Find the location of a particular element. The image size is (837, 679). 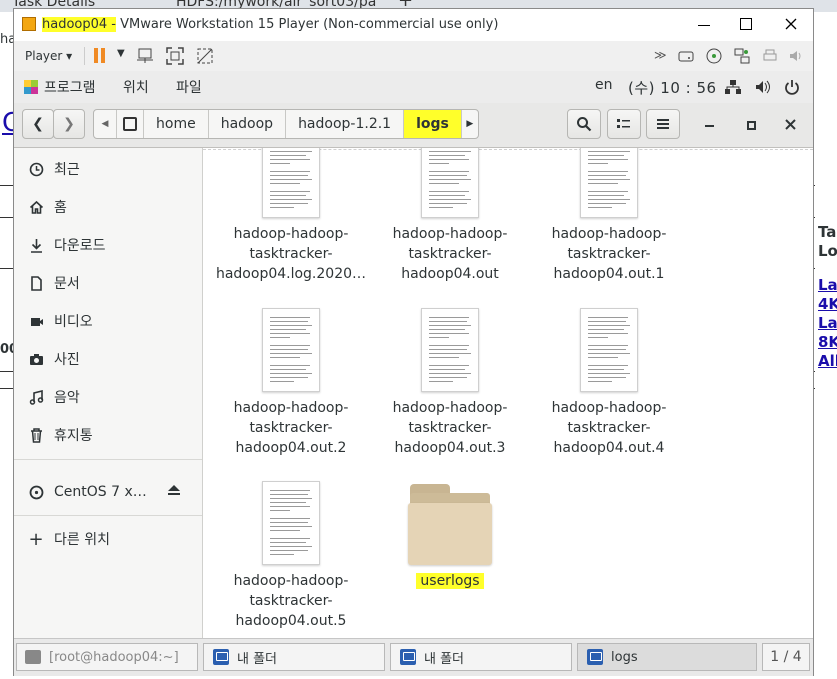

taskbar-logs: logs is located at coordinates (667, 657).